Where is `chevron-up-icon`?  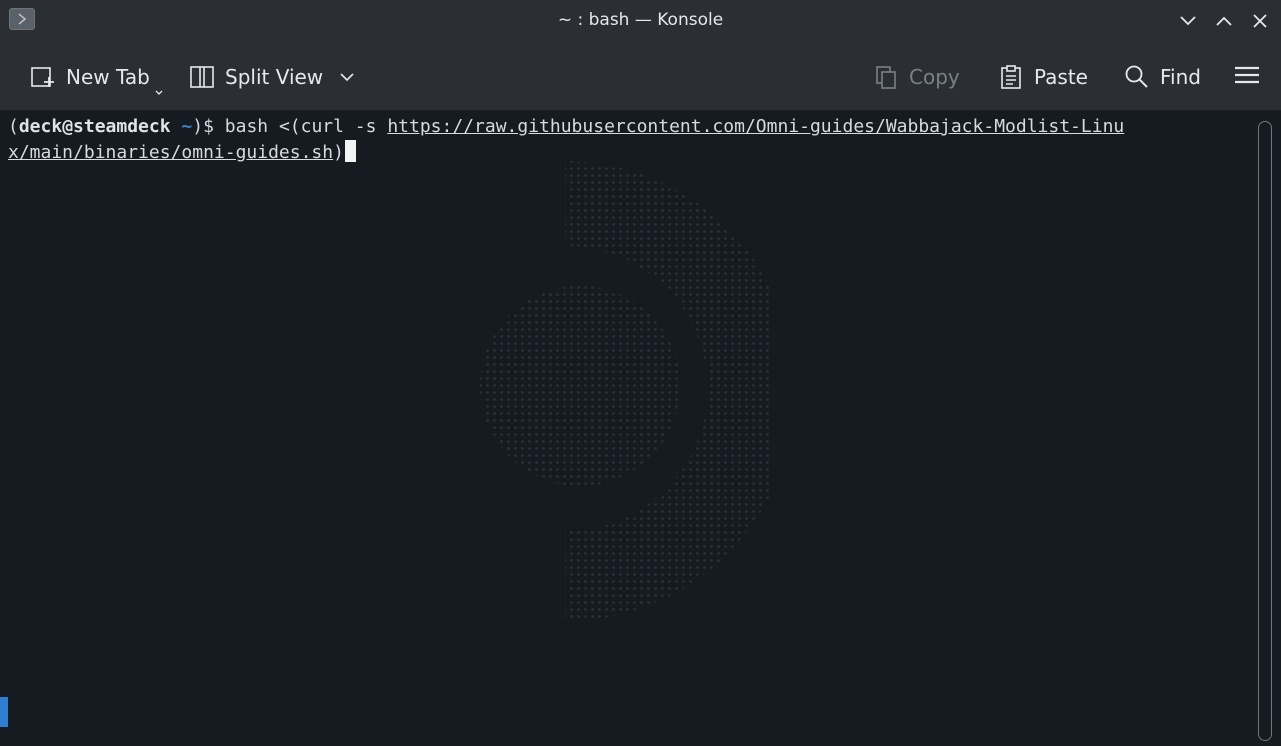 chevron-up-icon is located at coordinates (1224, 21).